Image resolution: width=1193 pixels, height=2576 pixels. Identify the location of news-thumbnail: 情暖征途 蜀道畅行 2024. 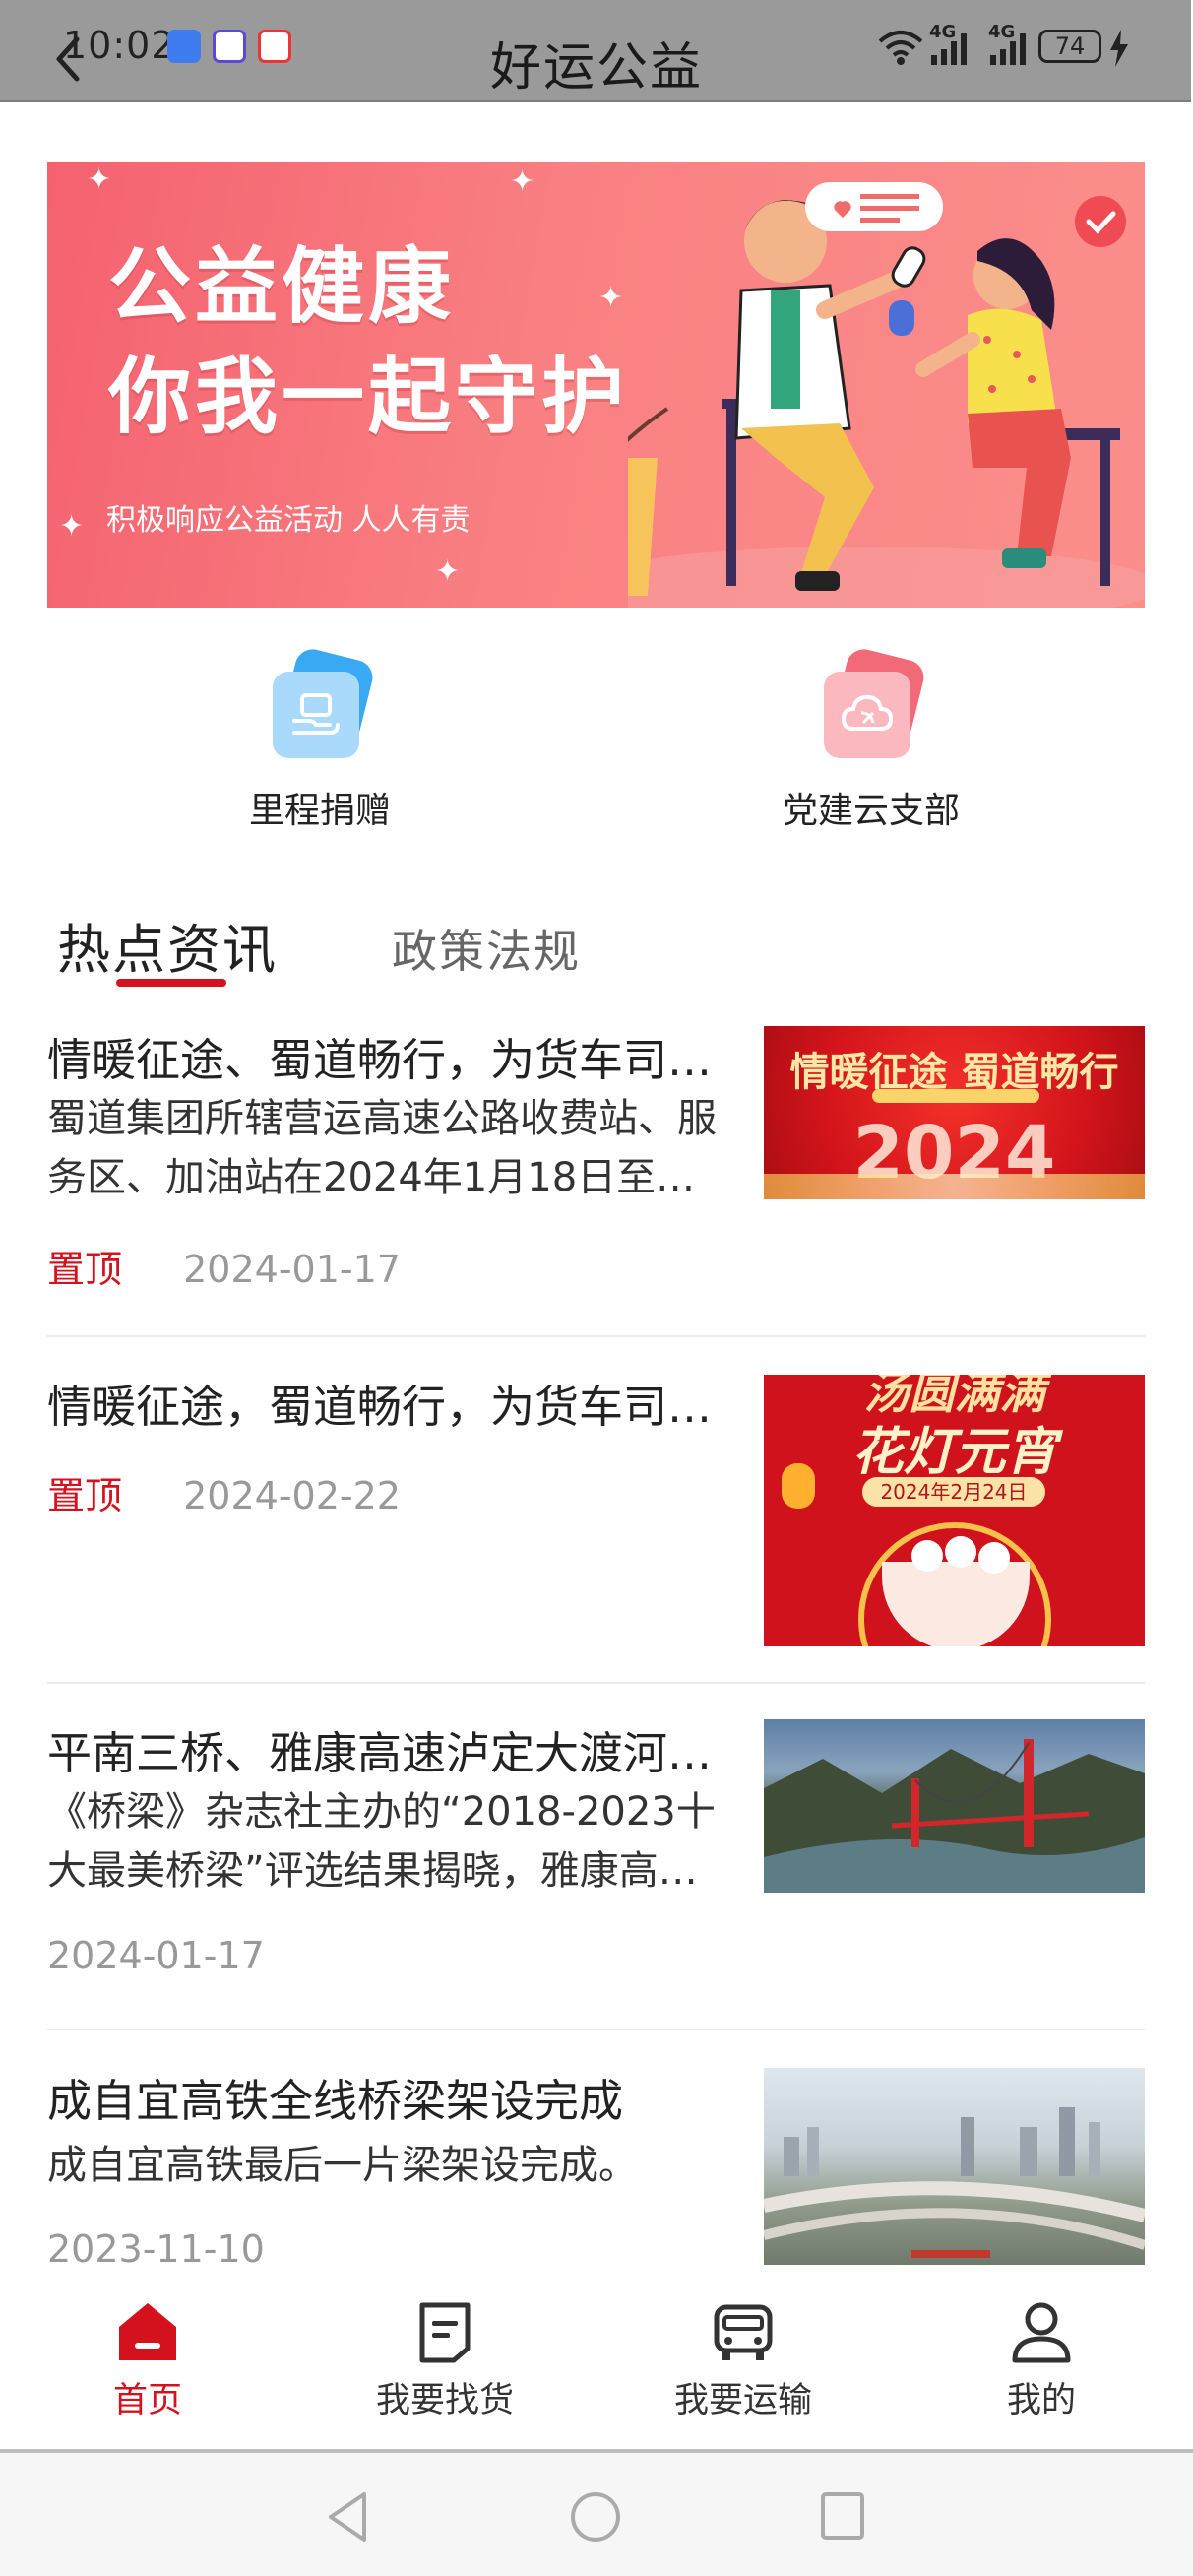
(954, 1112).